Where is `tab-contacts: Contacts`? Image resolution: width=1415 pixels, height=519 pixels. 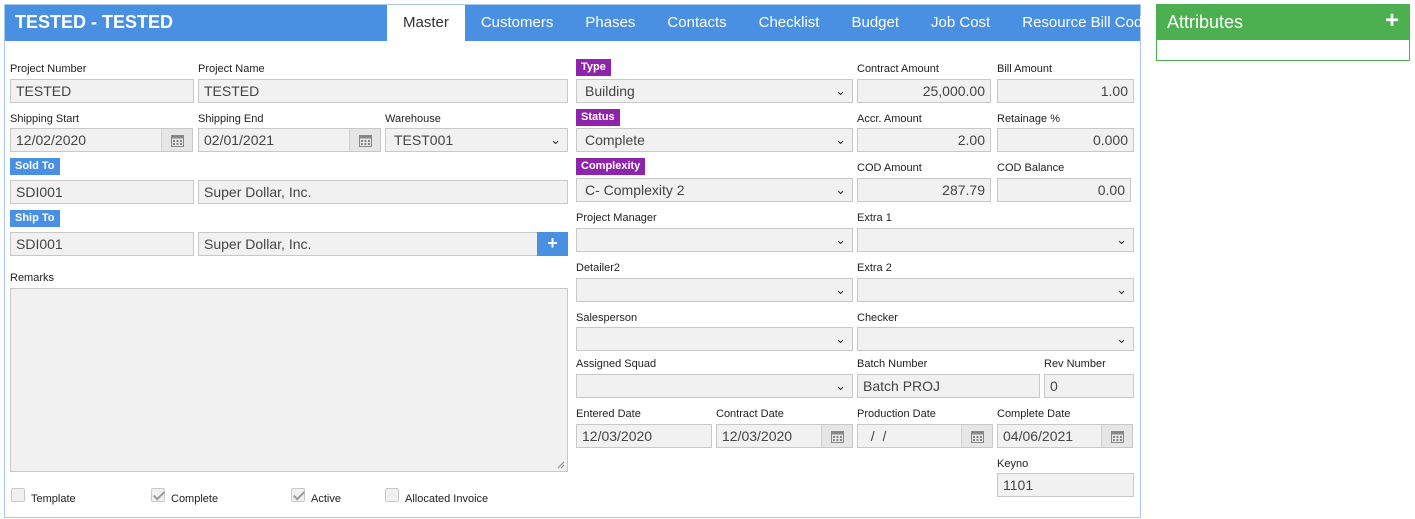
tab-contacts: Contacts is located at coordinates (696, 23).